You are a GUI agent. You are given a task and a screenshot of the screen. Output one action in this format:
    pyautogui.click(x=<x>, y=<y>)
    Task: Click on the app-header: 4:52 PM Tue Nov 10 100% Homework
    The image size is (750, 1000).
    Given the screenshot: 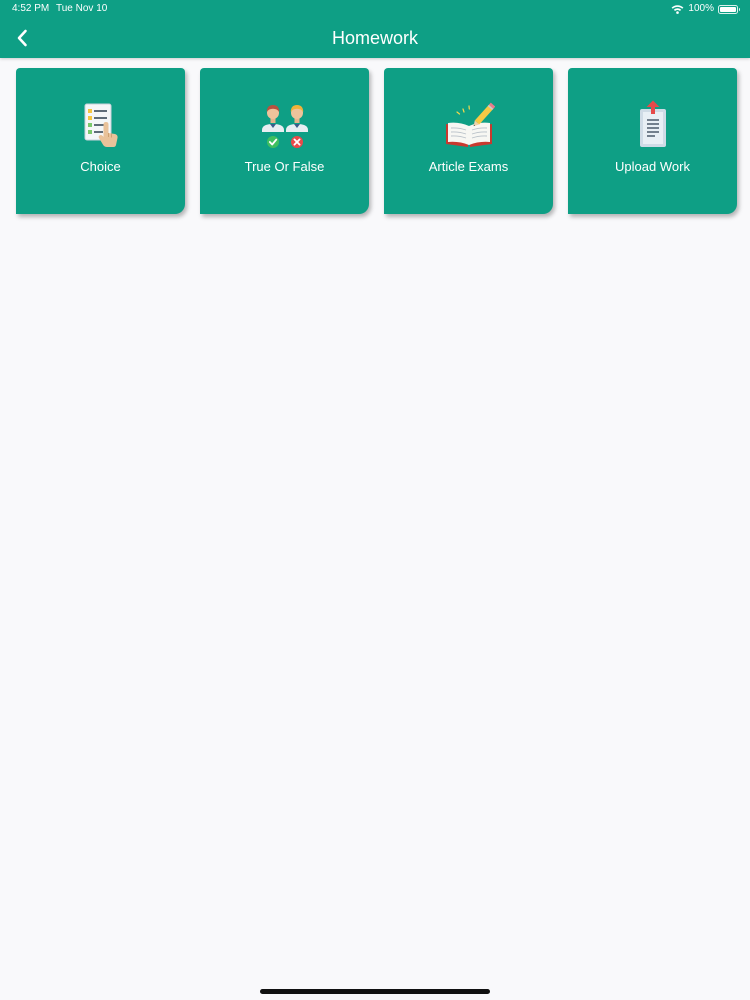 What is the action you would take?
    pyautogui.click(x=375, y=29)
    